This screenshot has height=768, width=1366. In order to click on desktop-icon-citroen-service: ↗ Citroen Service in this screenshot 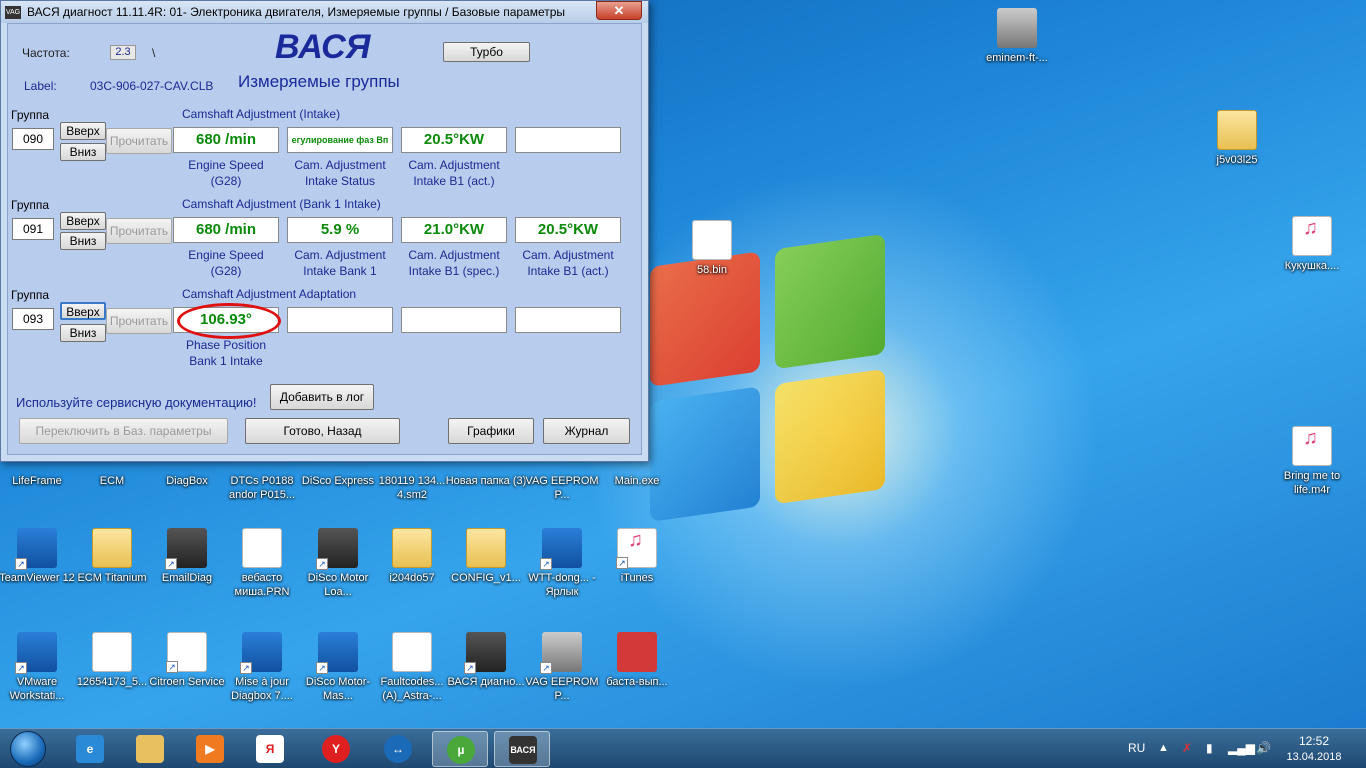, I will do `click(187, 660)`.